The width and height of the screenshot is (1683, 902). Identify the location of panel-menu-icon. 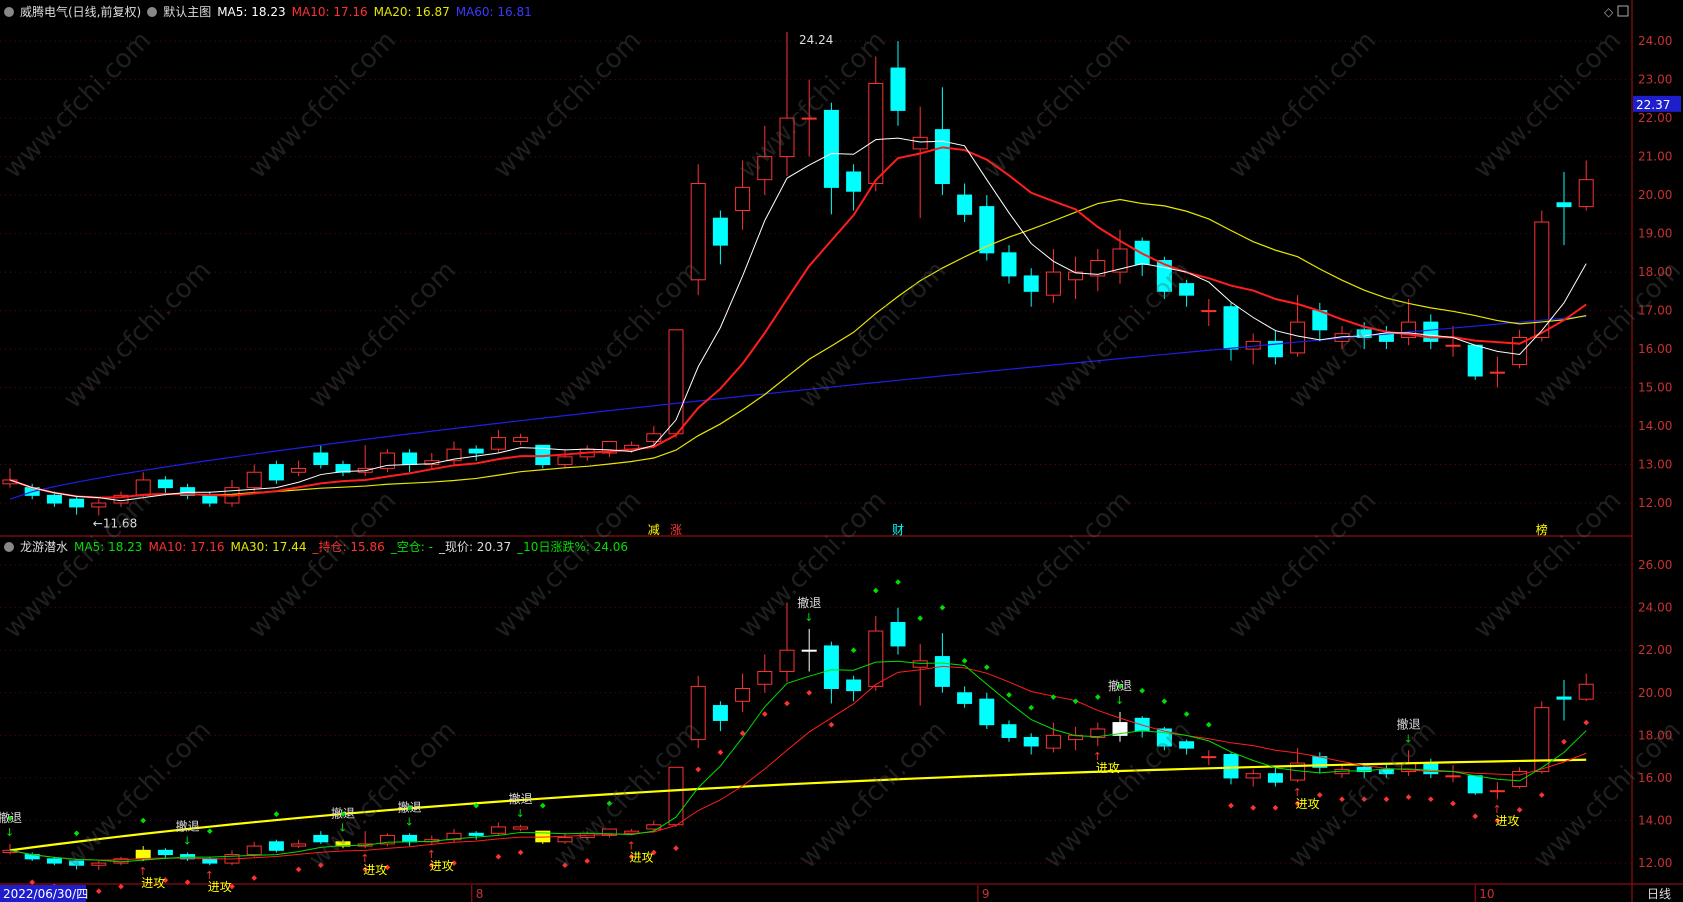
(9, 12).